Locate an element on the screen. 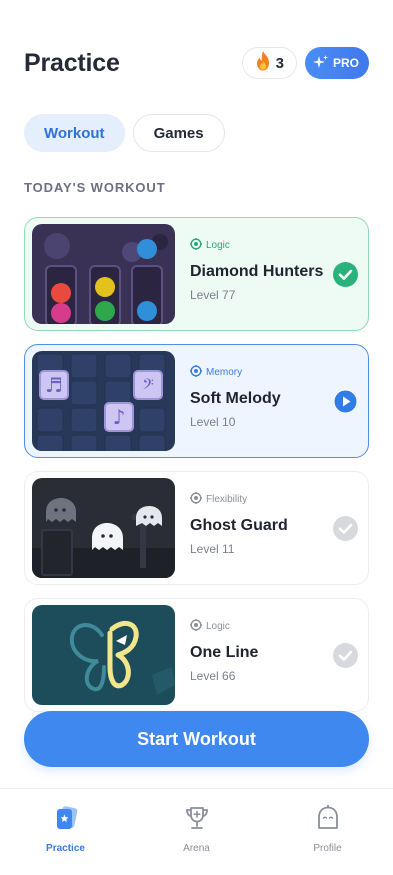  streak-badge: 3 is located at coordinates (269, 63).